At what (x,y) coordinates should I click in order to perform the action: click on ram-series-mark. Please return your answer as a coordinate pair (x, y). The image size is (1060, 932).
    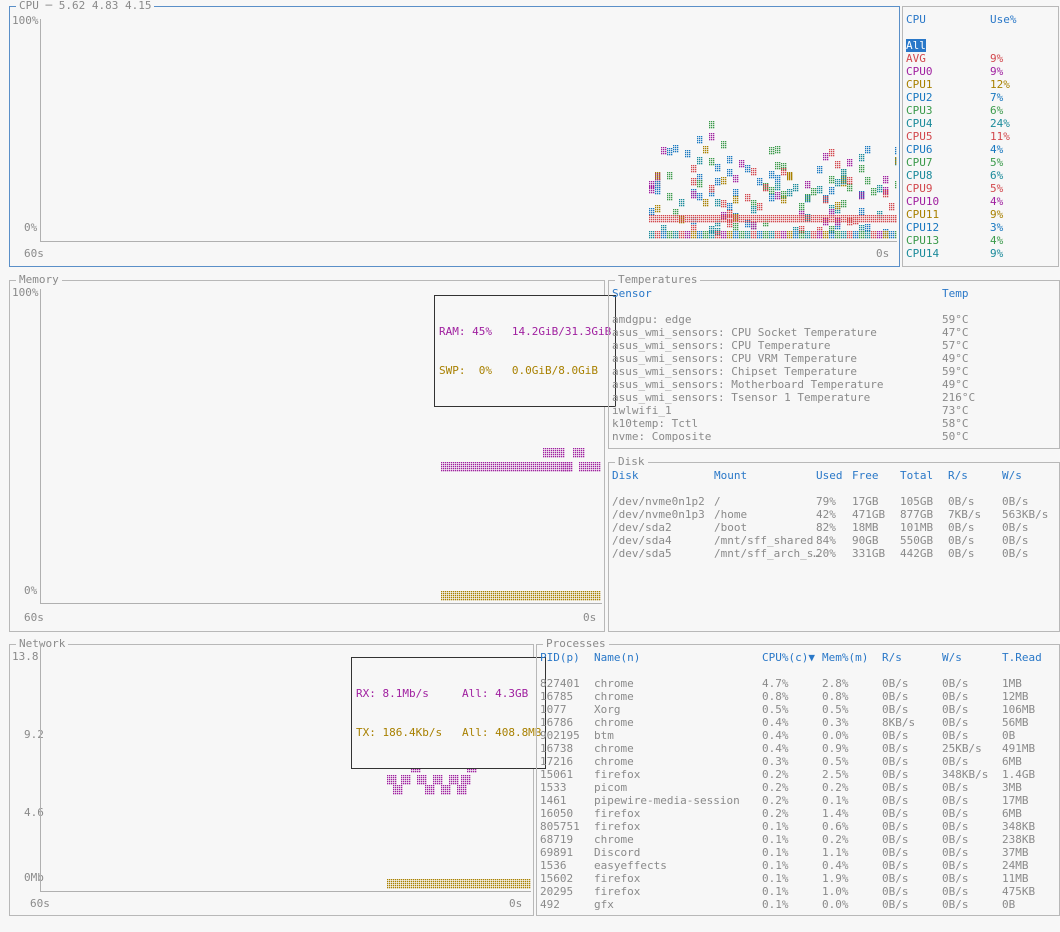
    Looking at the image, I should click on (554, 453).